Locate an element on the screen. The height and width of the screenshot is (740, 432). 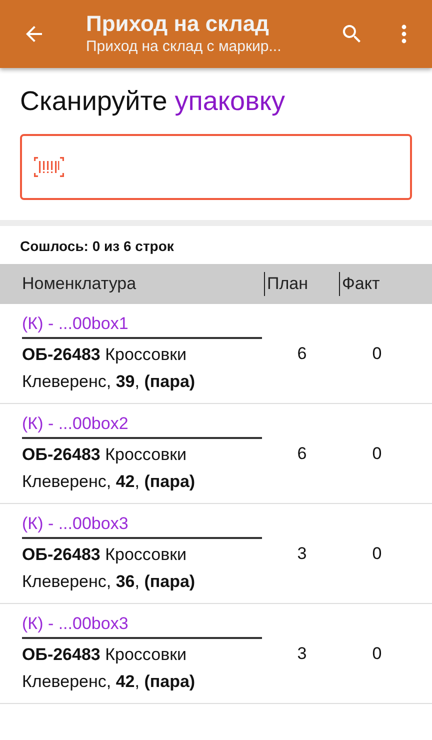
item-description: ОБ-26483 Кроссовки Клеверенс, 39, (пара) is located at coordinates (109, 368).